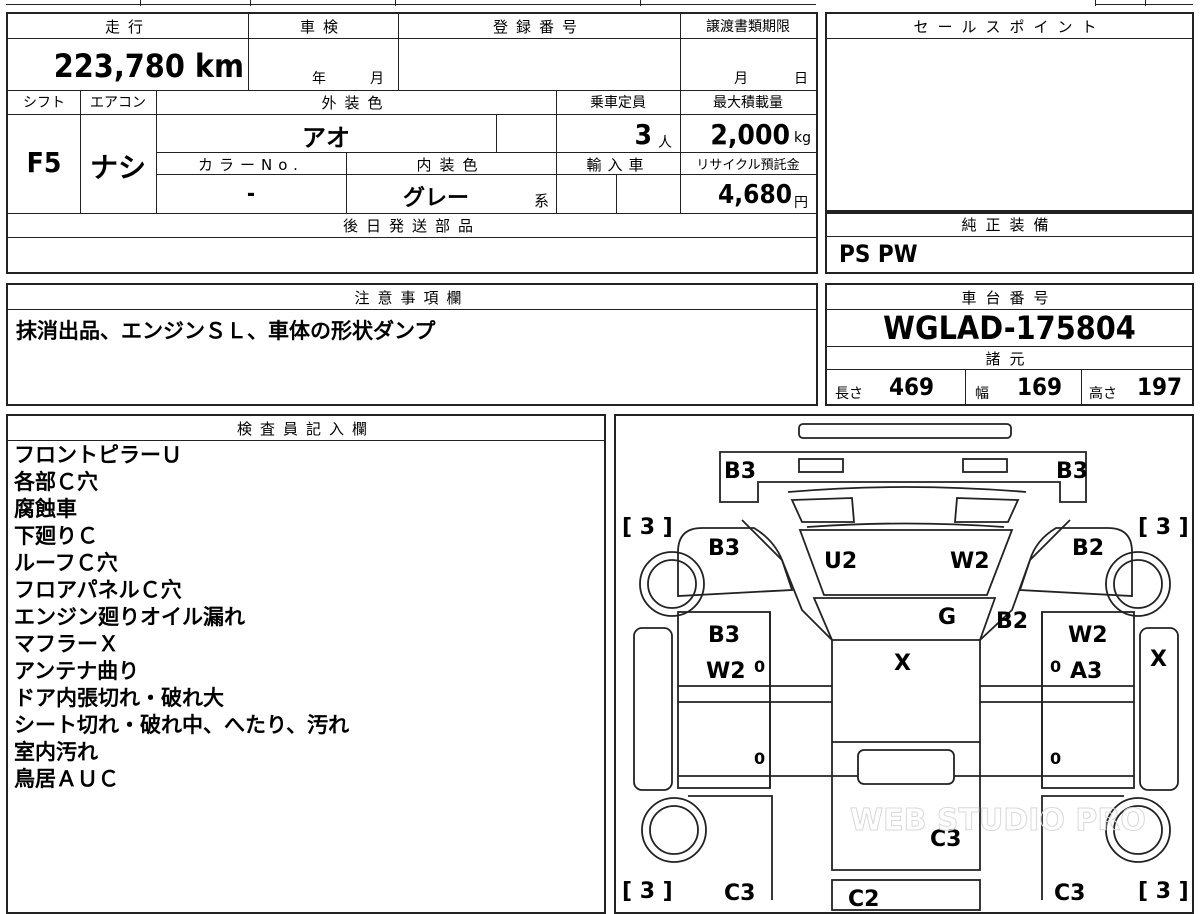 The image size is (1200, 914). Describe the element at coordinates (647, 527) in the screenshot. I see `tire-front-left: [ 3 ]` at that location.